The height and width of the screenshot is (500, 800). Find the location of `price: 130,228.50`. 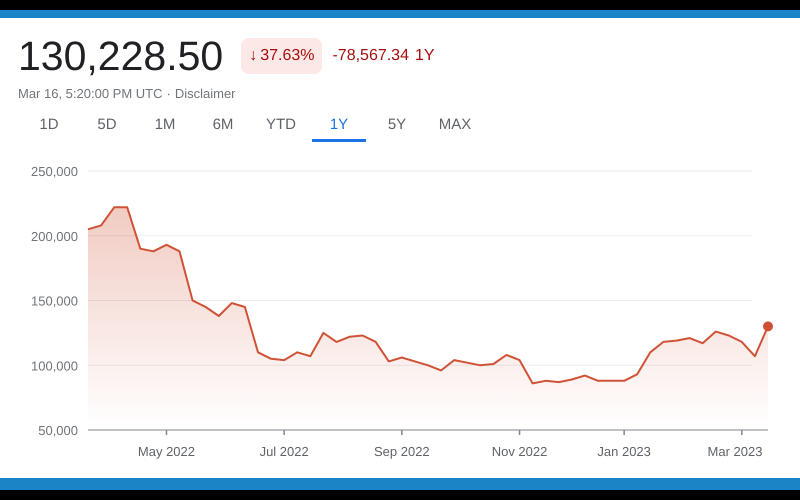

price: 130,228.50 is located at coordinates (121, 56).